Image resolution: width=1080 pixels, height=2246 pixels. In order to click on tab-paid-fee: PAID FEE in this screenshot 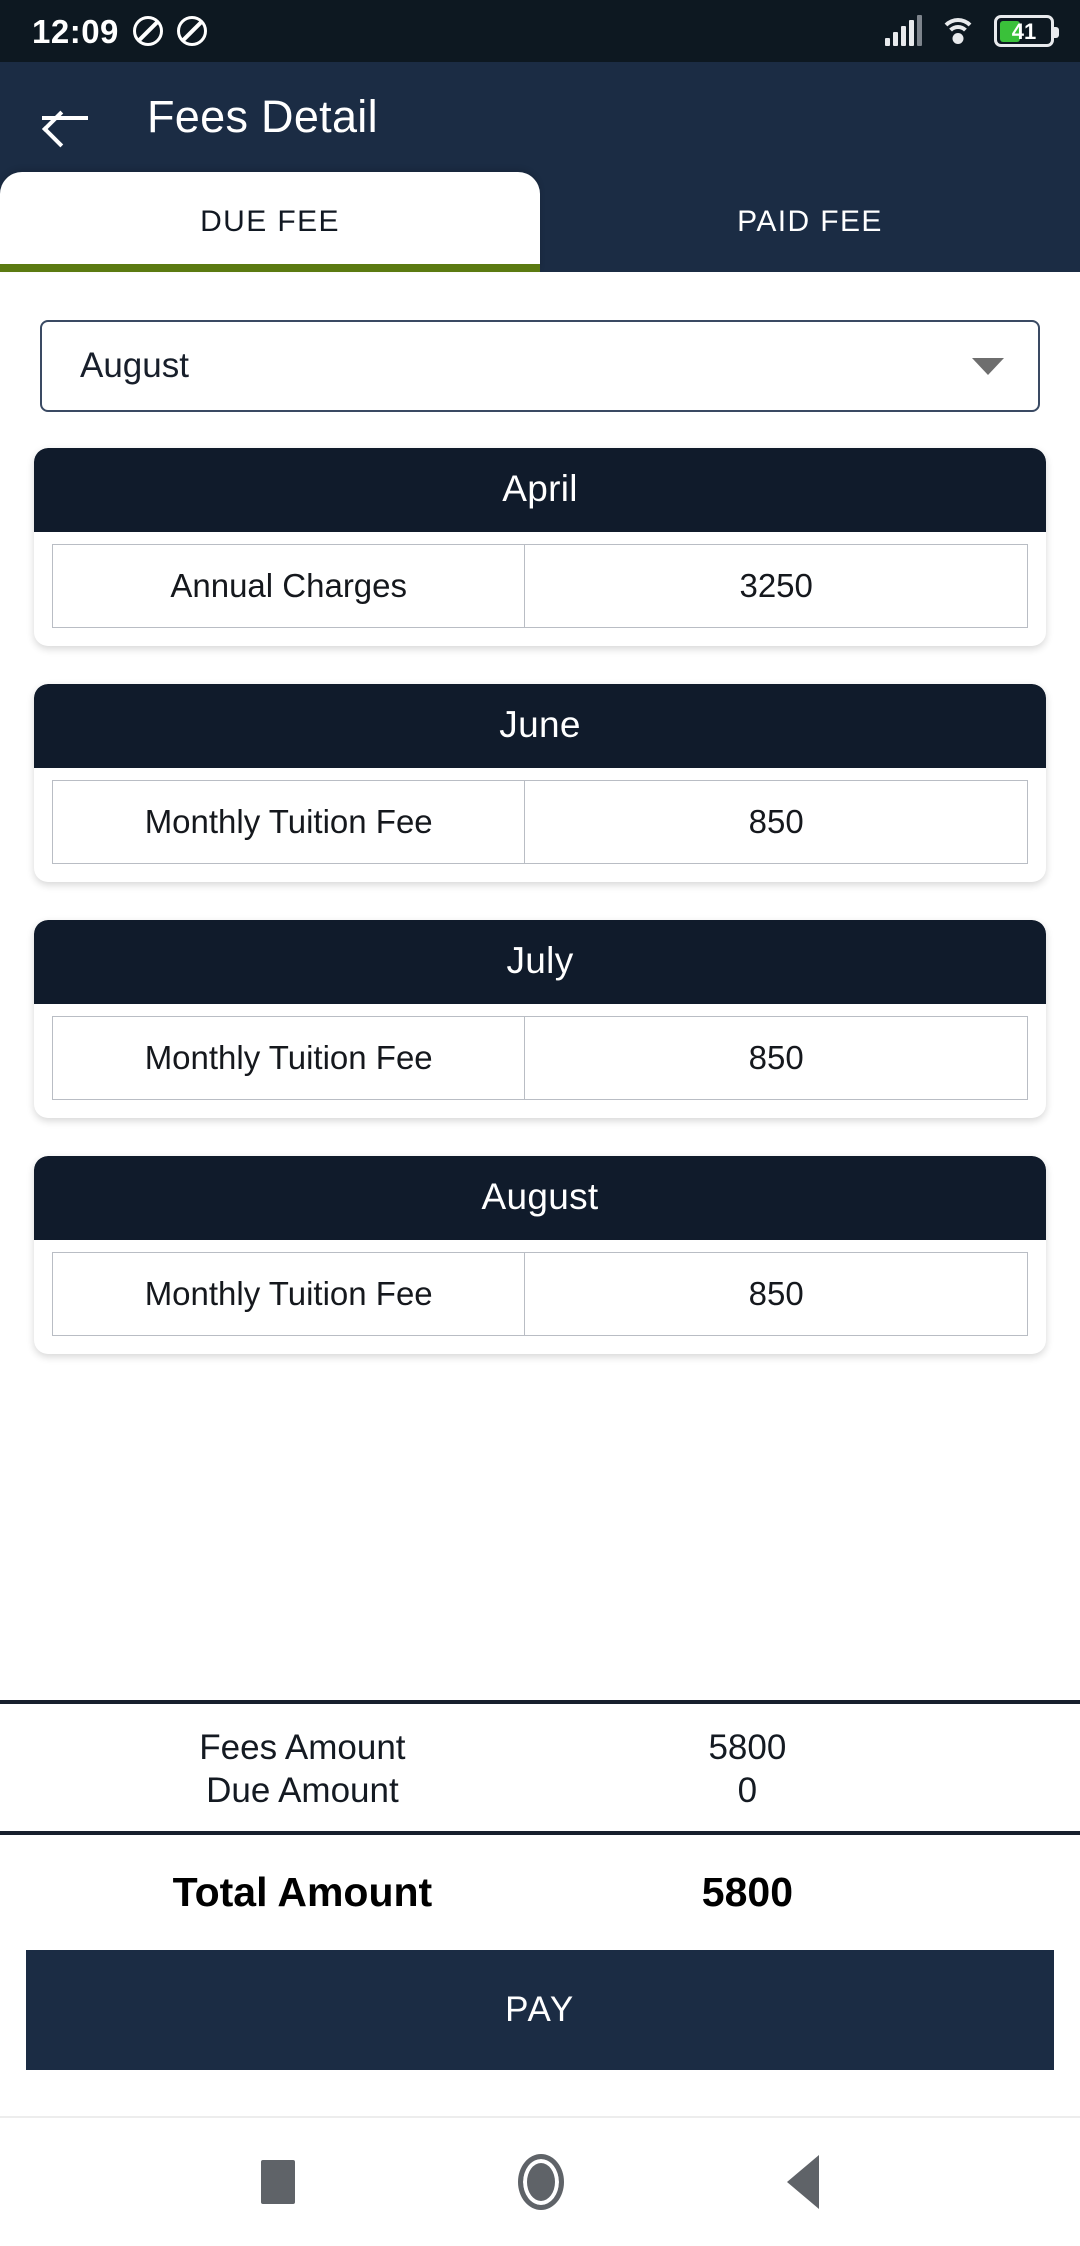, I will do `click(810, 222)`.